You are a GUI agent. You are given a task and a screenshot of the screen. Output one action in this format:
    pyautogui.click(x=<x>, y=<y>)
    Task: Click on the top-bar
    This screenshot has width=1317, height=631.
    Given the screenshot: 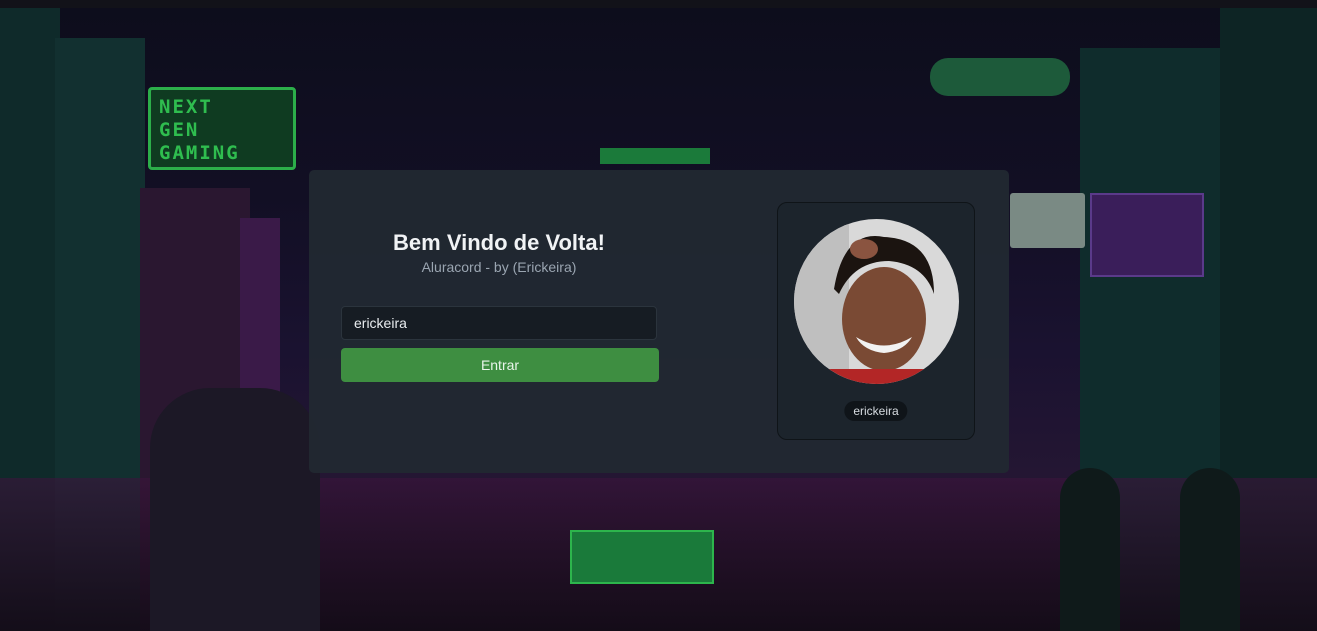 What is the action you would take?
    pyautogui.click(x=658, y=4)
    